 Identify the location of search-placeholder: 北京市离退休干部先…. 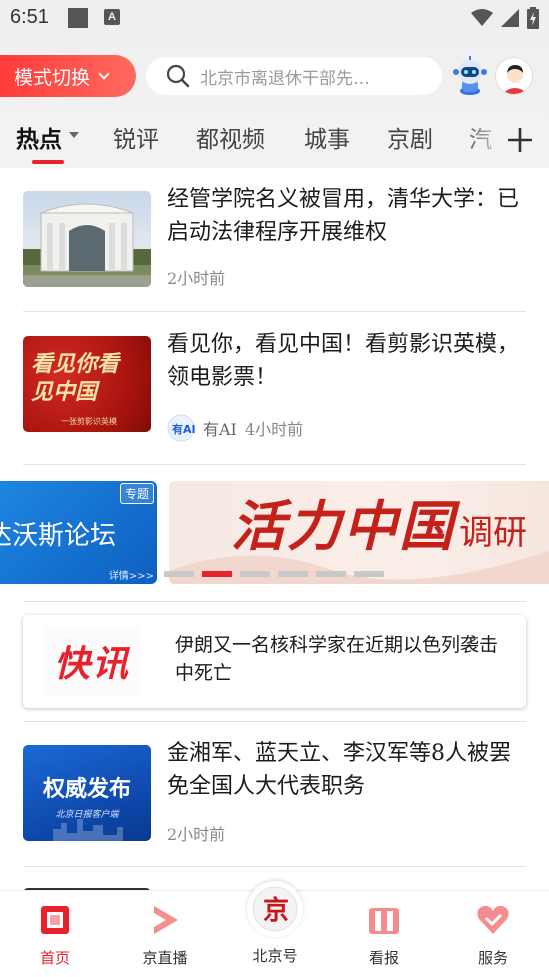
(285, 78).